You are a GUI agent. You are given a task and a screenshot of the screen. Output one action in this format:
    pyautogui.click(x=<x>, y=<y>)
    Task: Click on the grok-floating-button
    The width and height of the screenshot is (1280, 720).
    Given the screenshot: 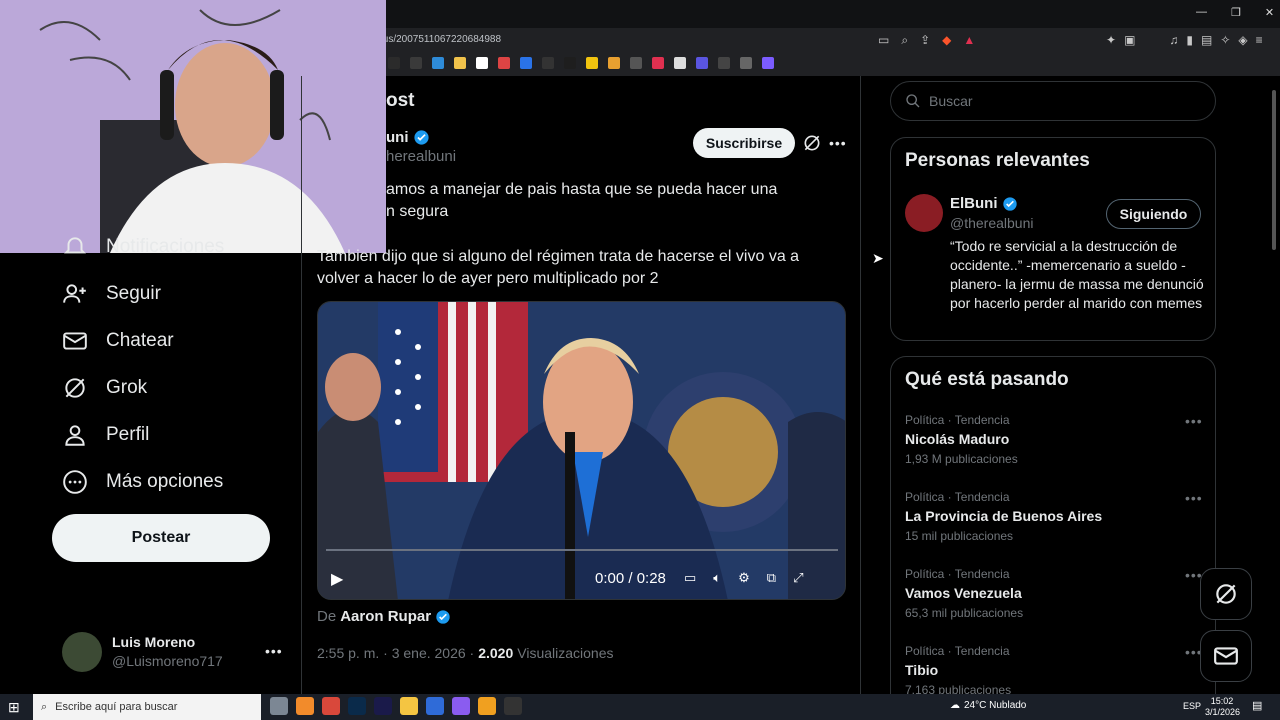 What is the action you would take?
    pyautogui.click(x=1226, y=594)
    